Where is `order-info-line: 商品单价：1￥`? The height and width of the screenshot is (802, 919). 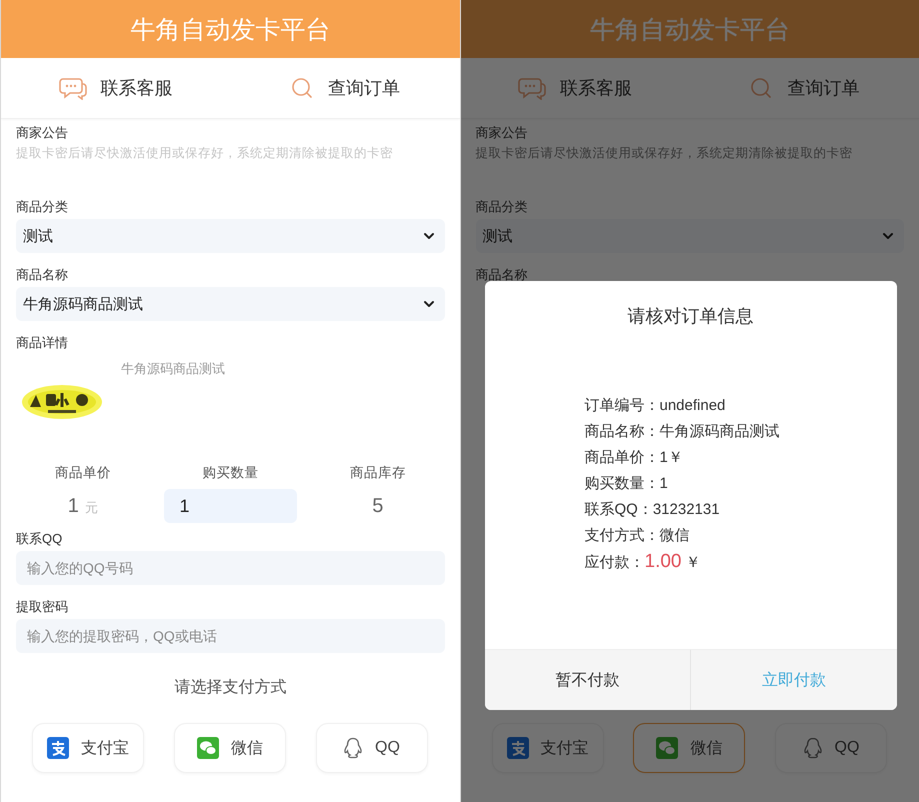
order-info-line: 商品单价：1￥ is located at coordinates (633, 458).